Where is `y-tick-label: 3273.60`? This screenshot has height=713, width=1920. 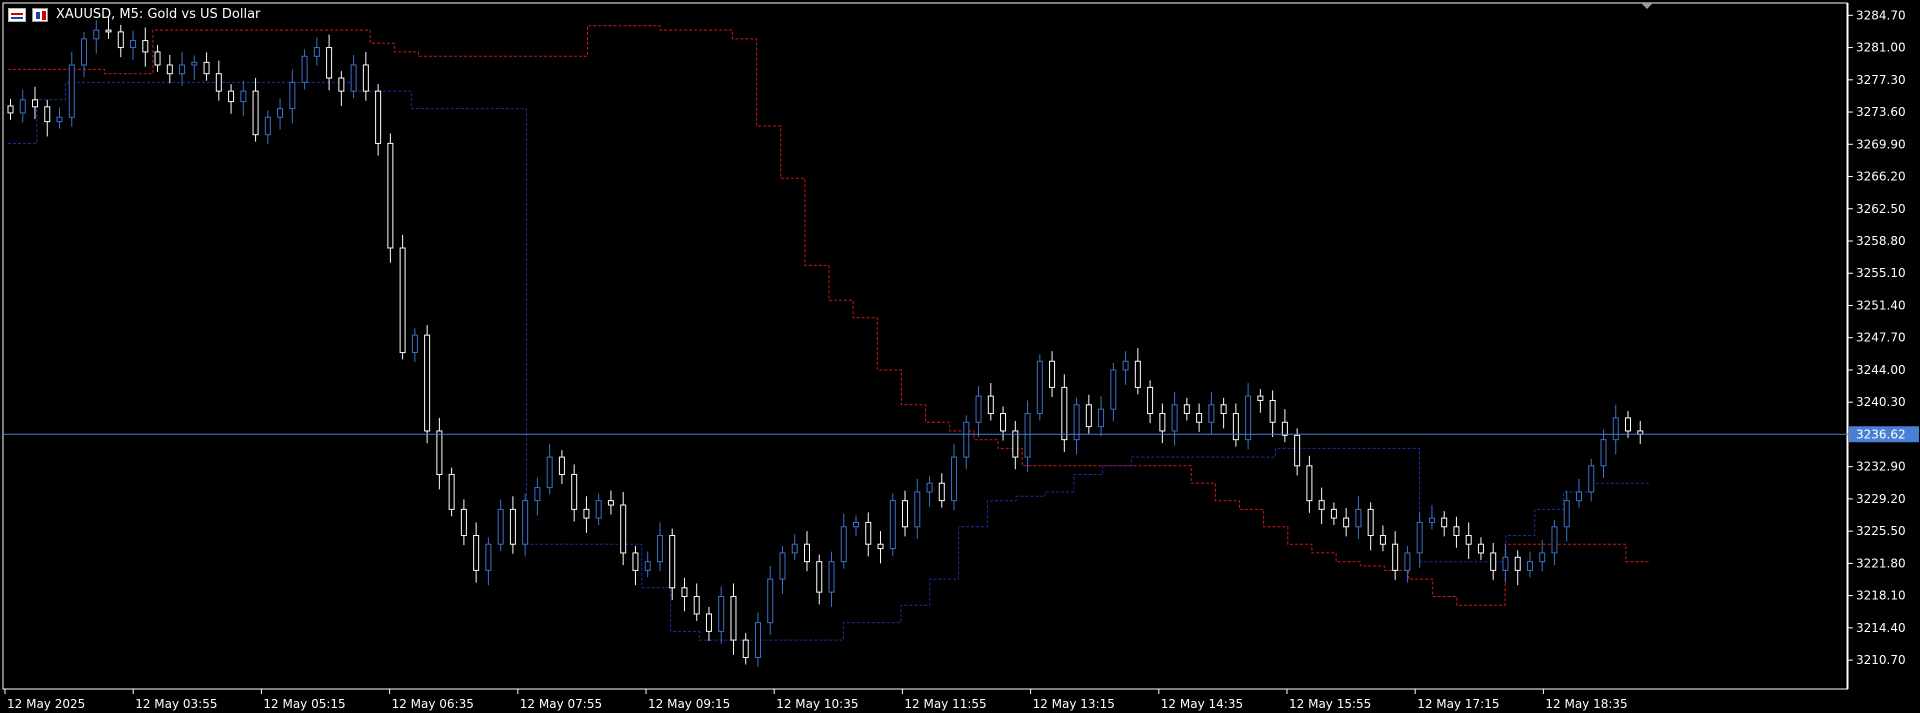 y-tick-label: 3273.60 is located at coordinates (1881, 112).